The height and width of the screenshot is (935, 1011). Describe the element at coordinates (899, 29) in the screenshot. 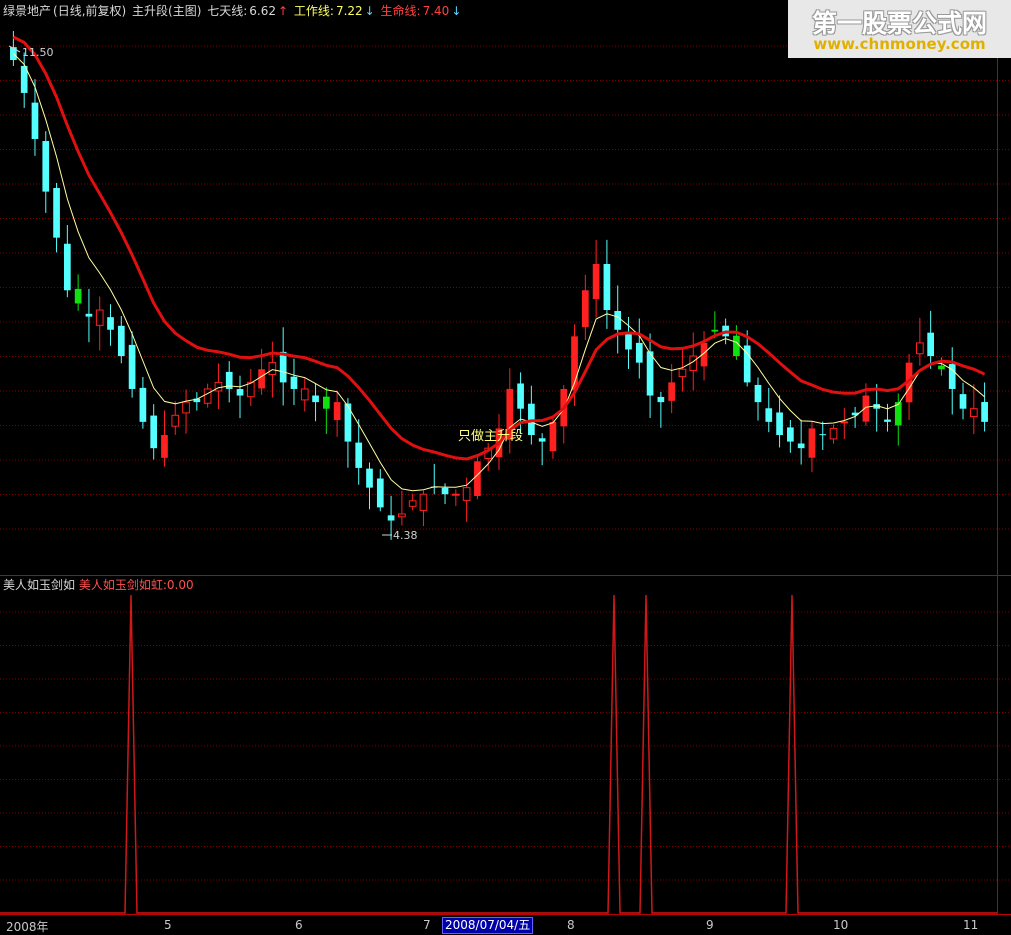

I see `watermark-logo: 第一股票公式网 www.chnmoney.com` at that location.